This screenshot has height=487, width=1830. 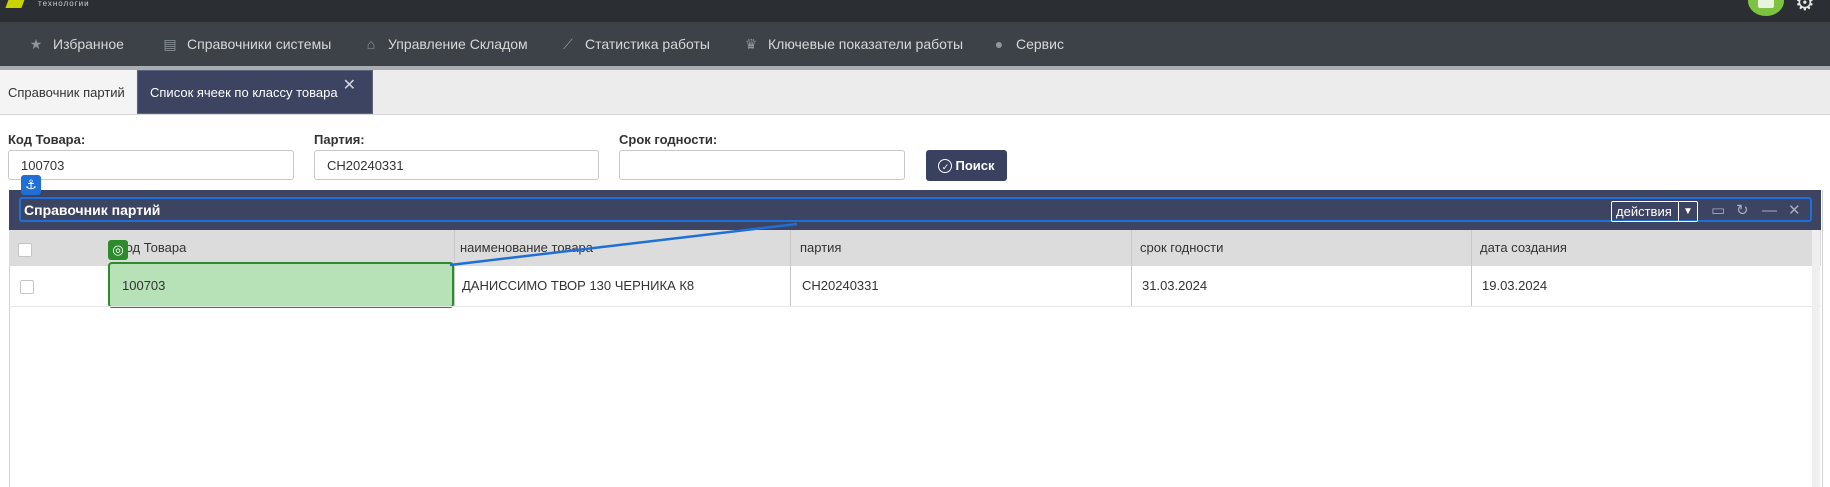 What do you see at coordinates (118, 250) in the screenshot?
I see `target-icon: ◎` at bounding box center [118, 250].